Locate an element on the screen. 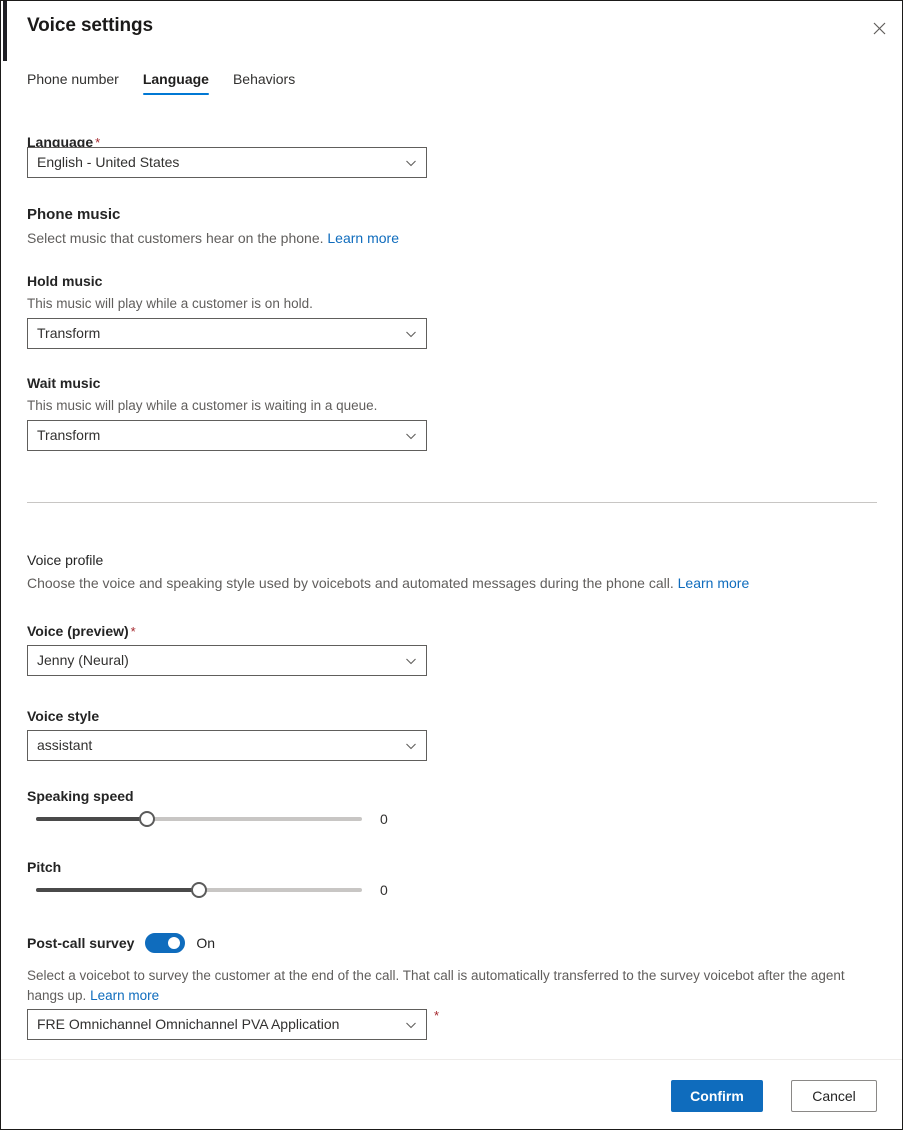 The image size is (903, 1130). pitch-slider-row: 0 is located at coordinates (212, 890).